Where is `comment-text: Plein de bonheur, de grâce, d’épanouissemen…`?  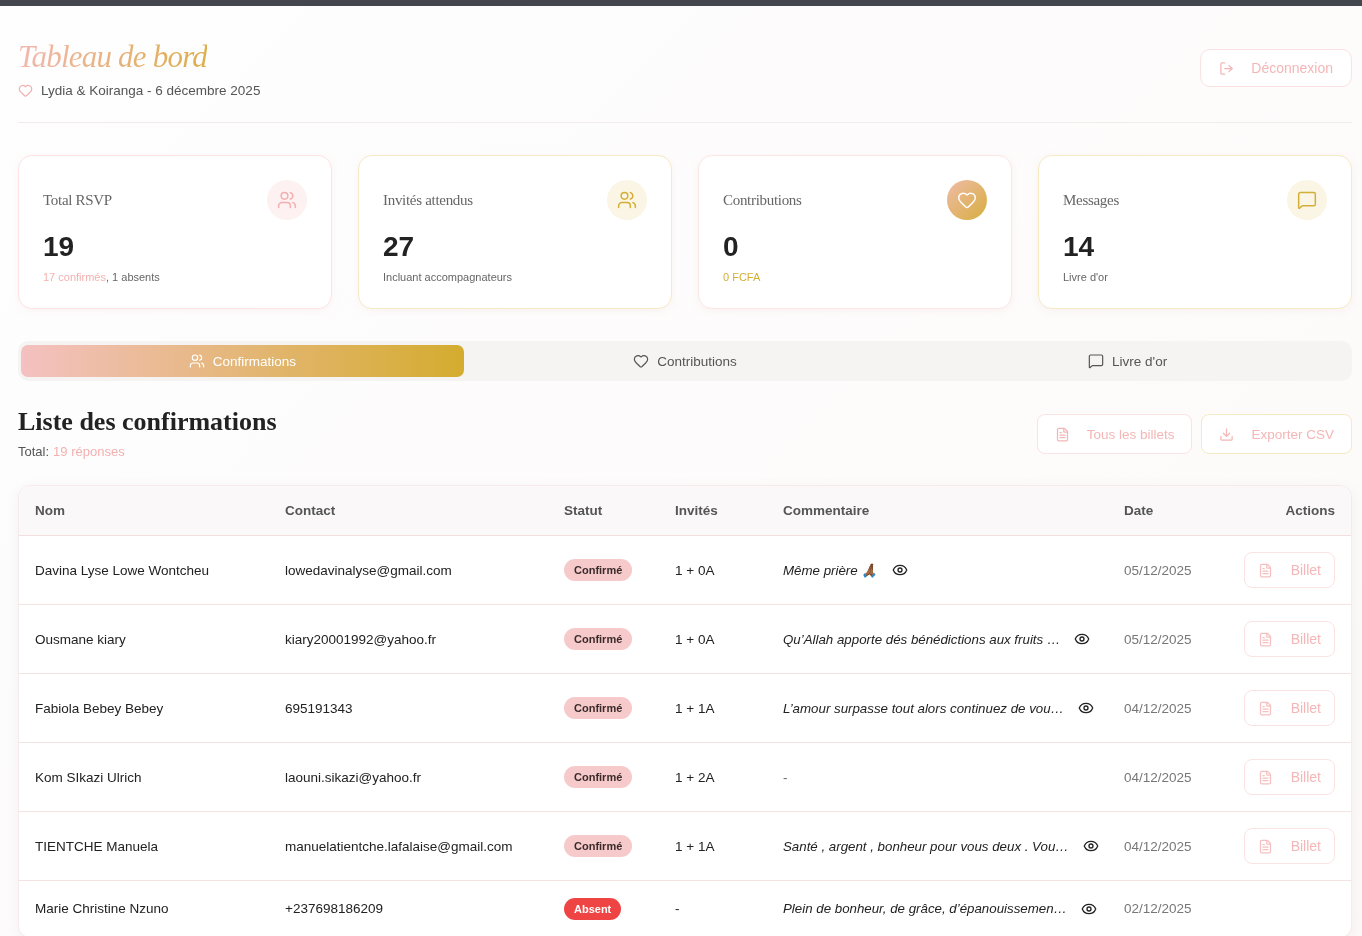
comment-text: Plein de bonheur, de grâce, d’épanouissemen… is located at coordinates (925, 908).